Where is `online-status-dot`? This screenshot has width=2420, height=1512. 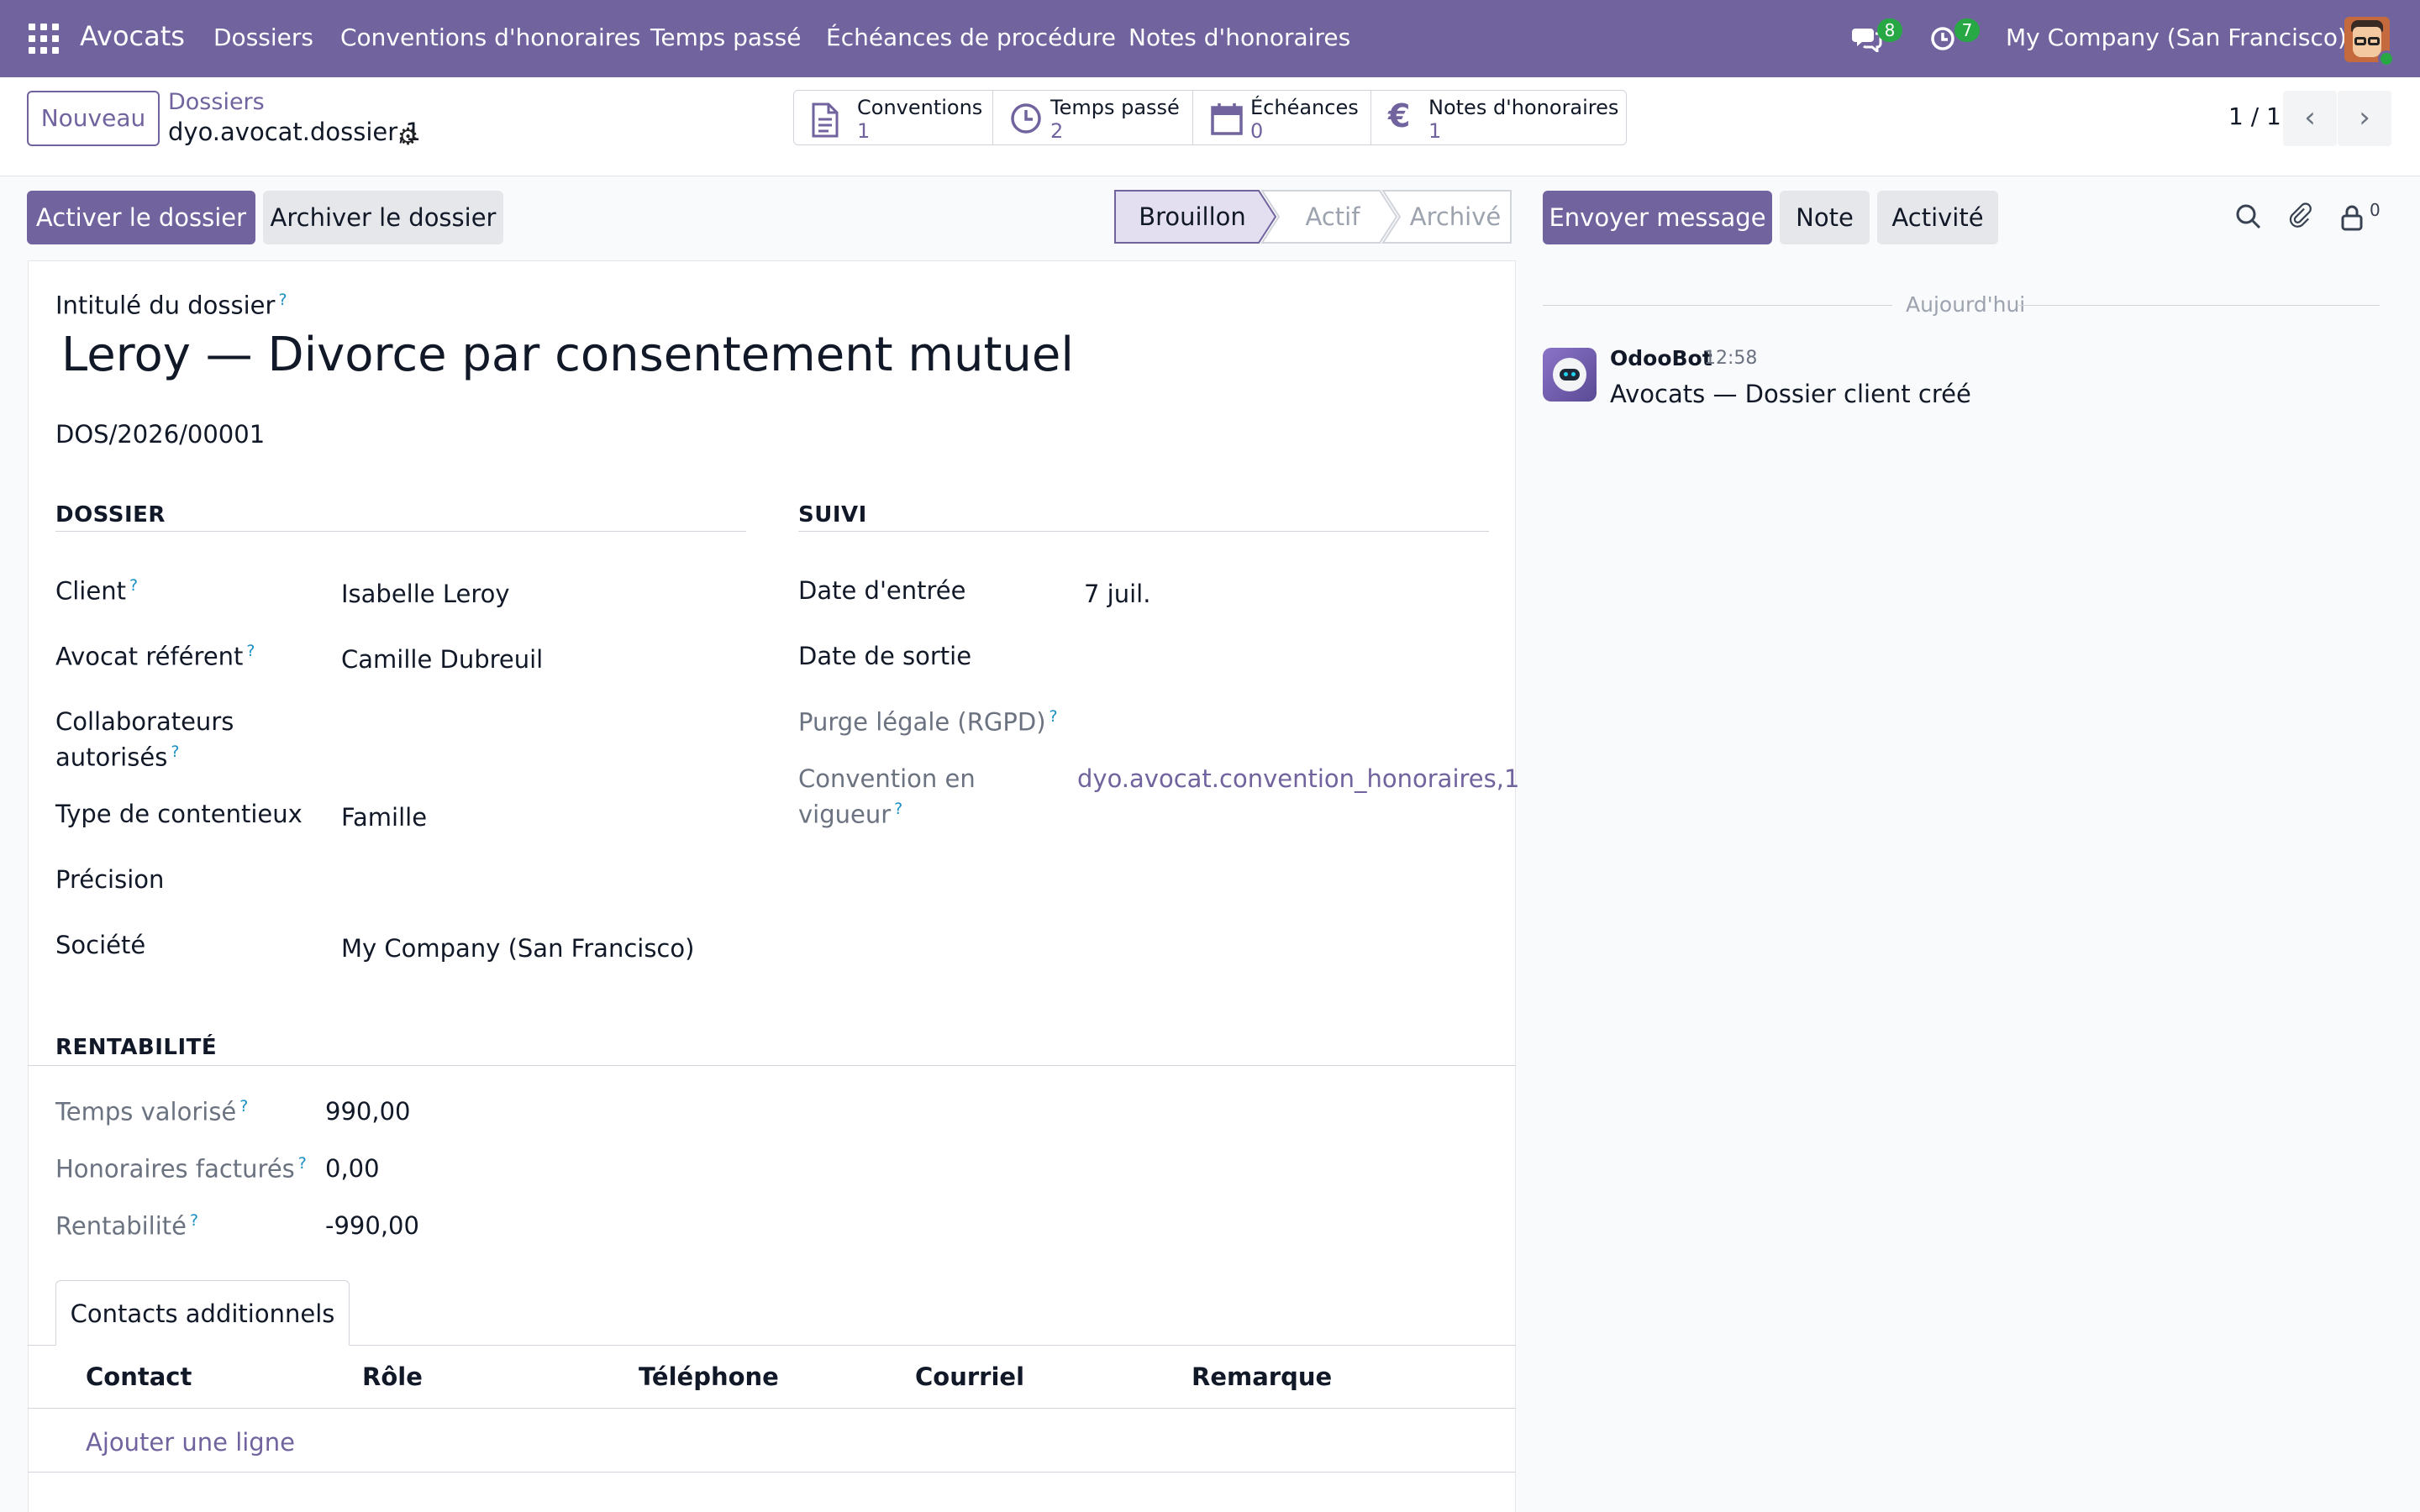 online-status-dot is located at coordinates (2387, 58).